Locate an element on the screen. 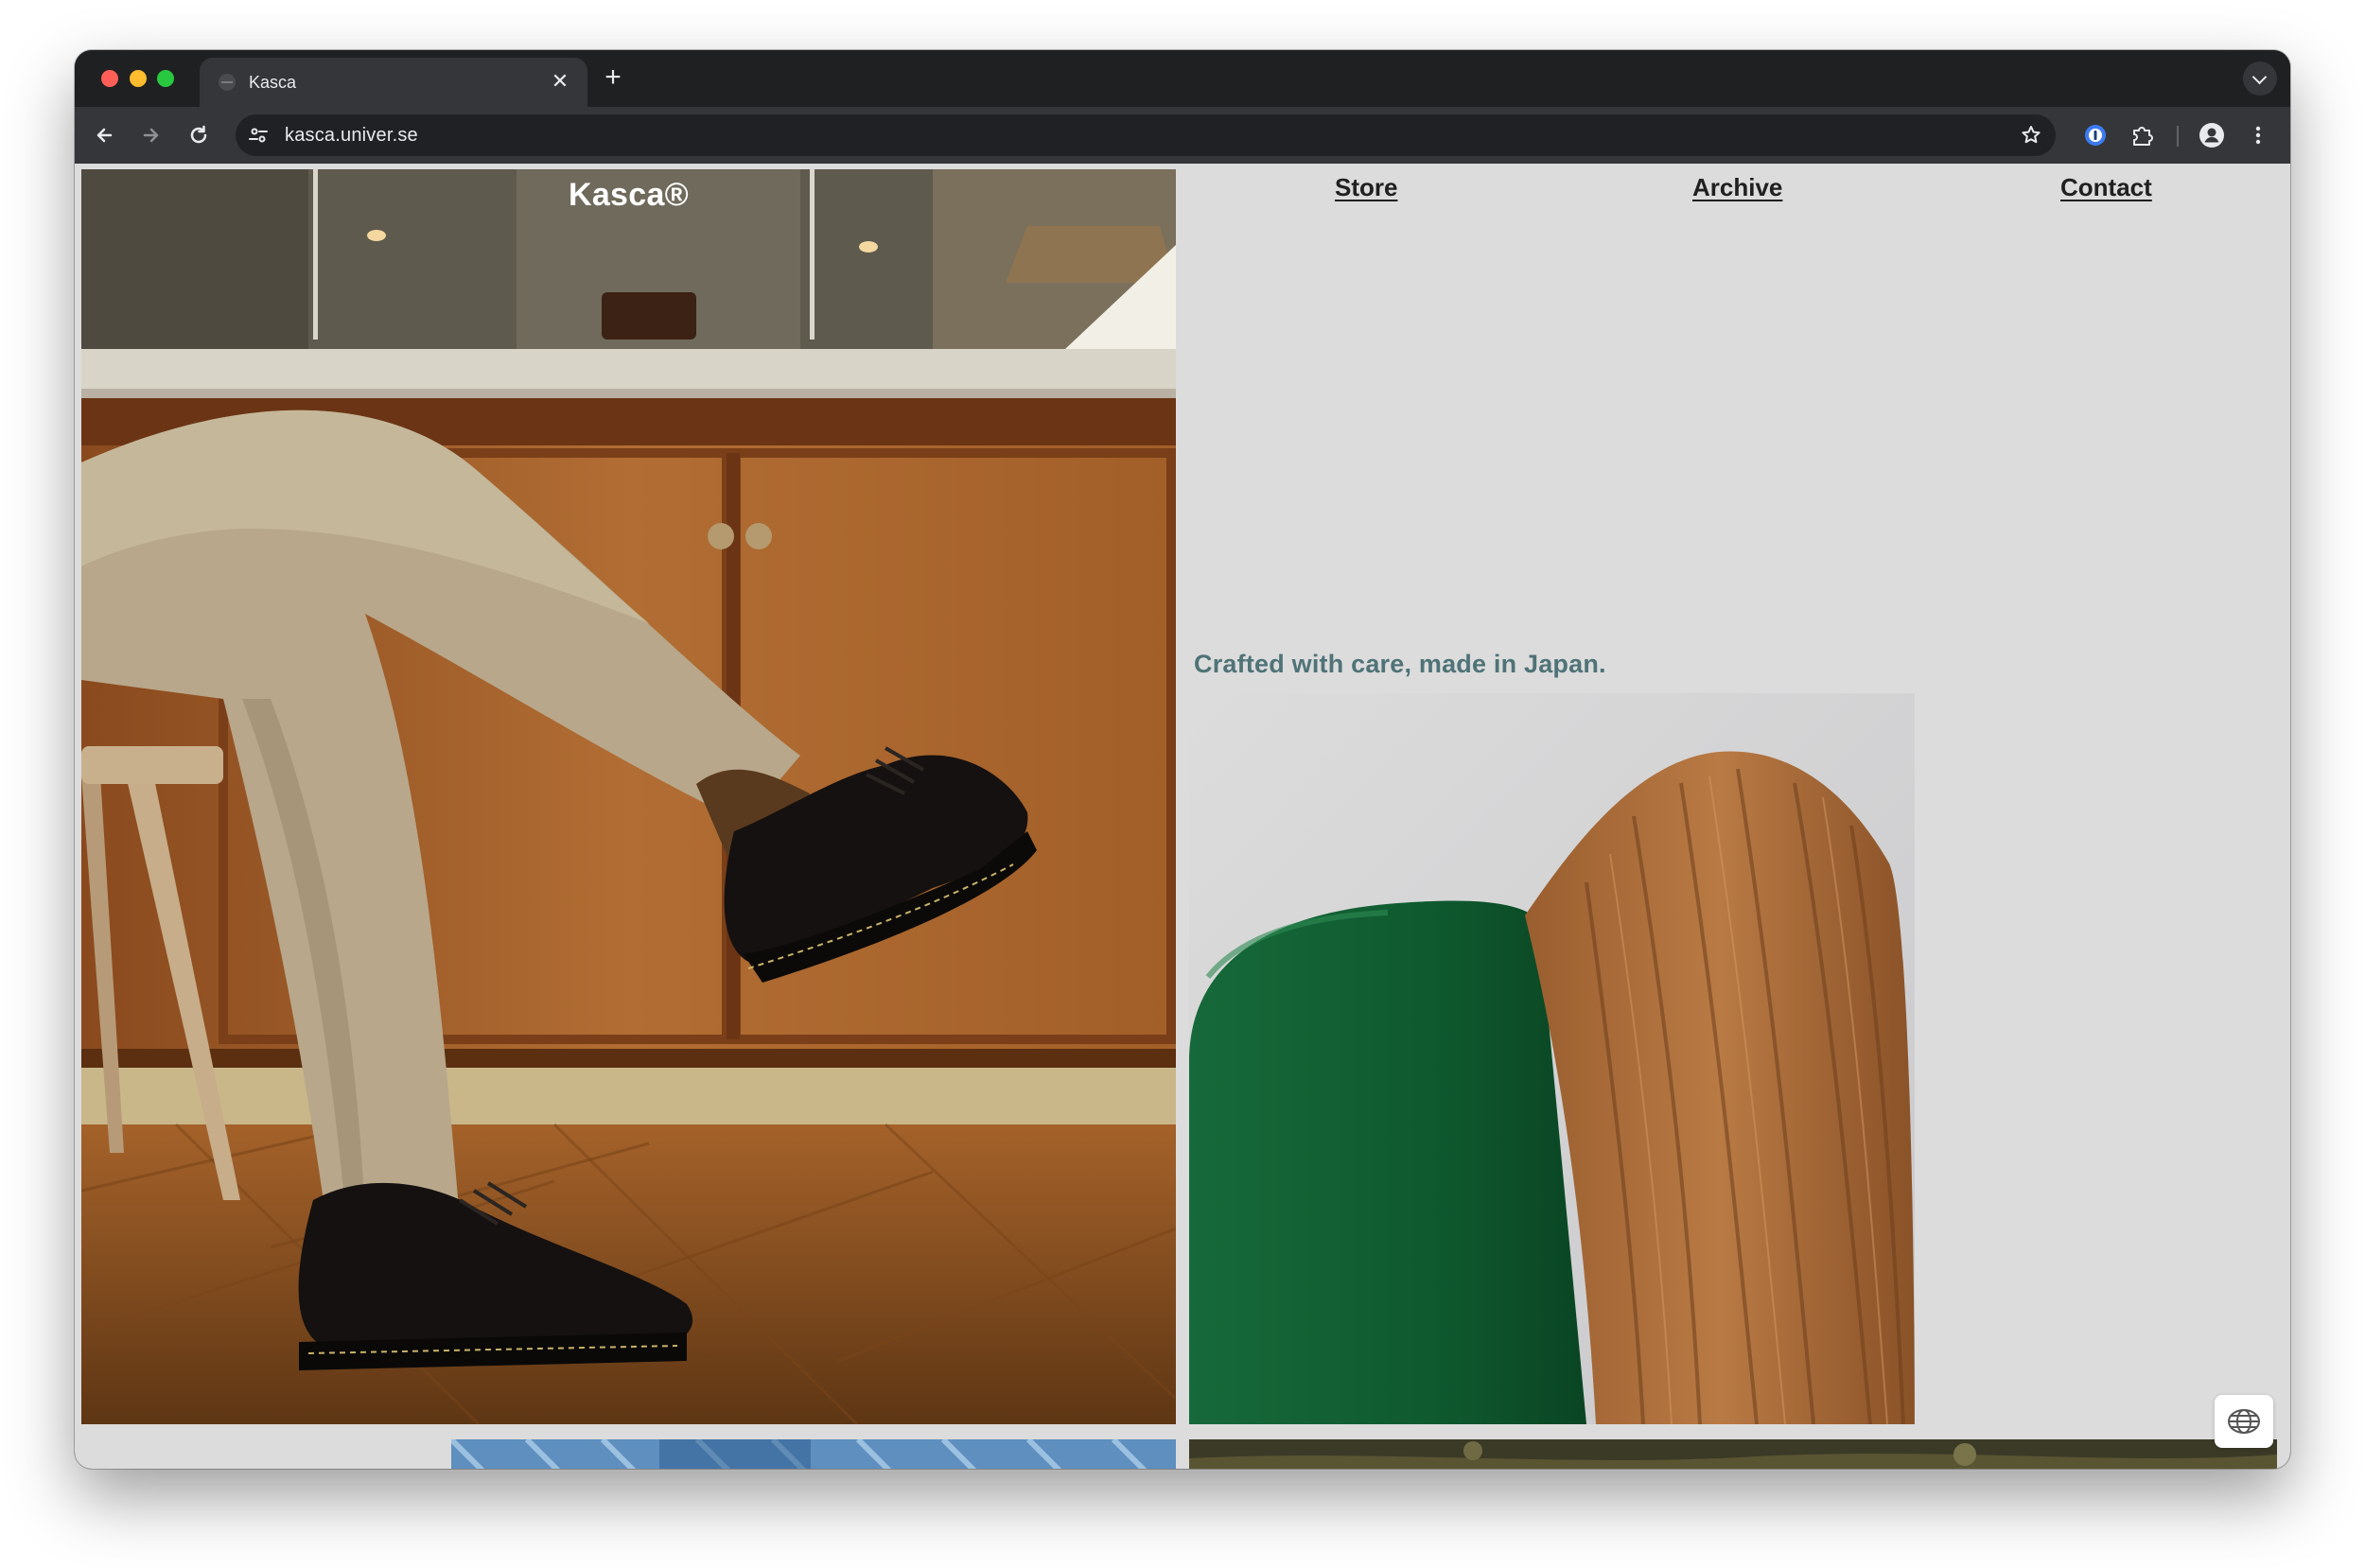  chevron-down-icon is located at coordinates (2260, 78).